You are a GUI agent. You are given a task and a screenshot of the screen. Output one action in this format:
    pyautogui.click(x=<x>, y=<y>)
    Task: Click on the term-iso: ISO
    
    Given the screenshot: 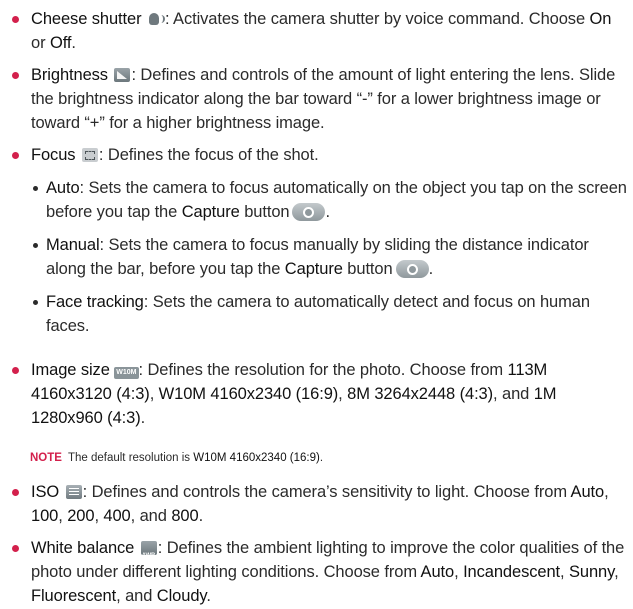 What is the action you would take?
    pyautogui.click(x=45, y=492)
    